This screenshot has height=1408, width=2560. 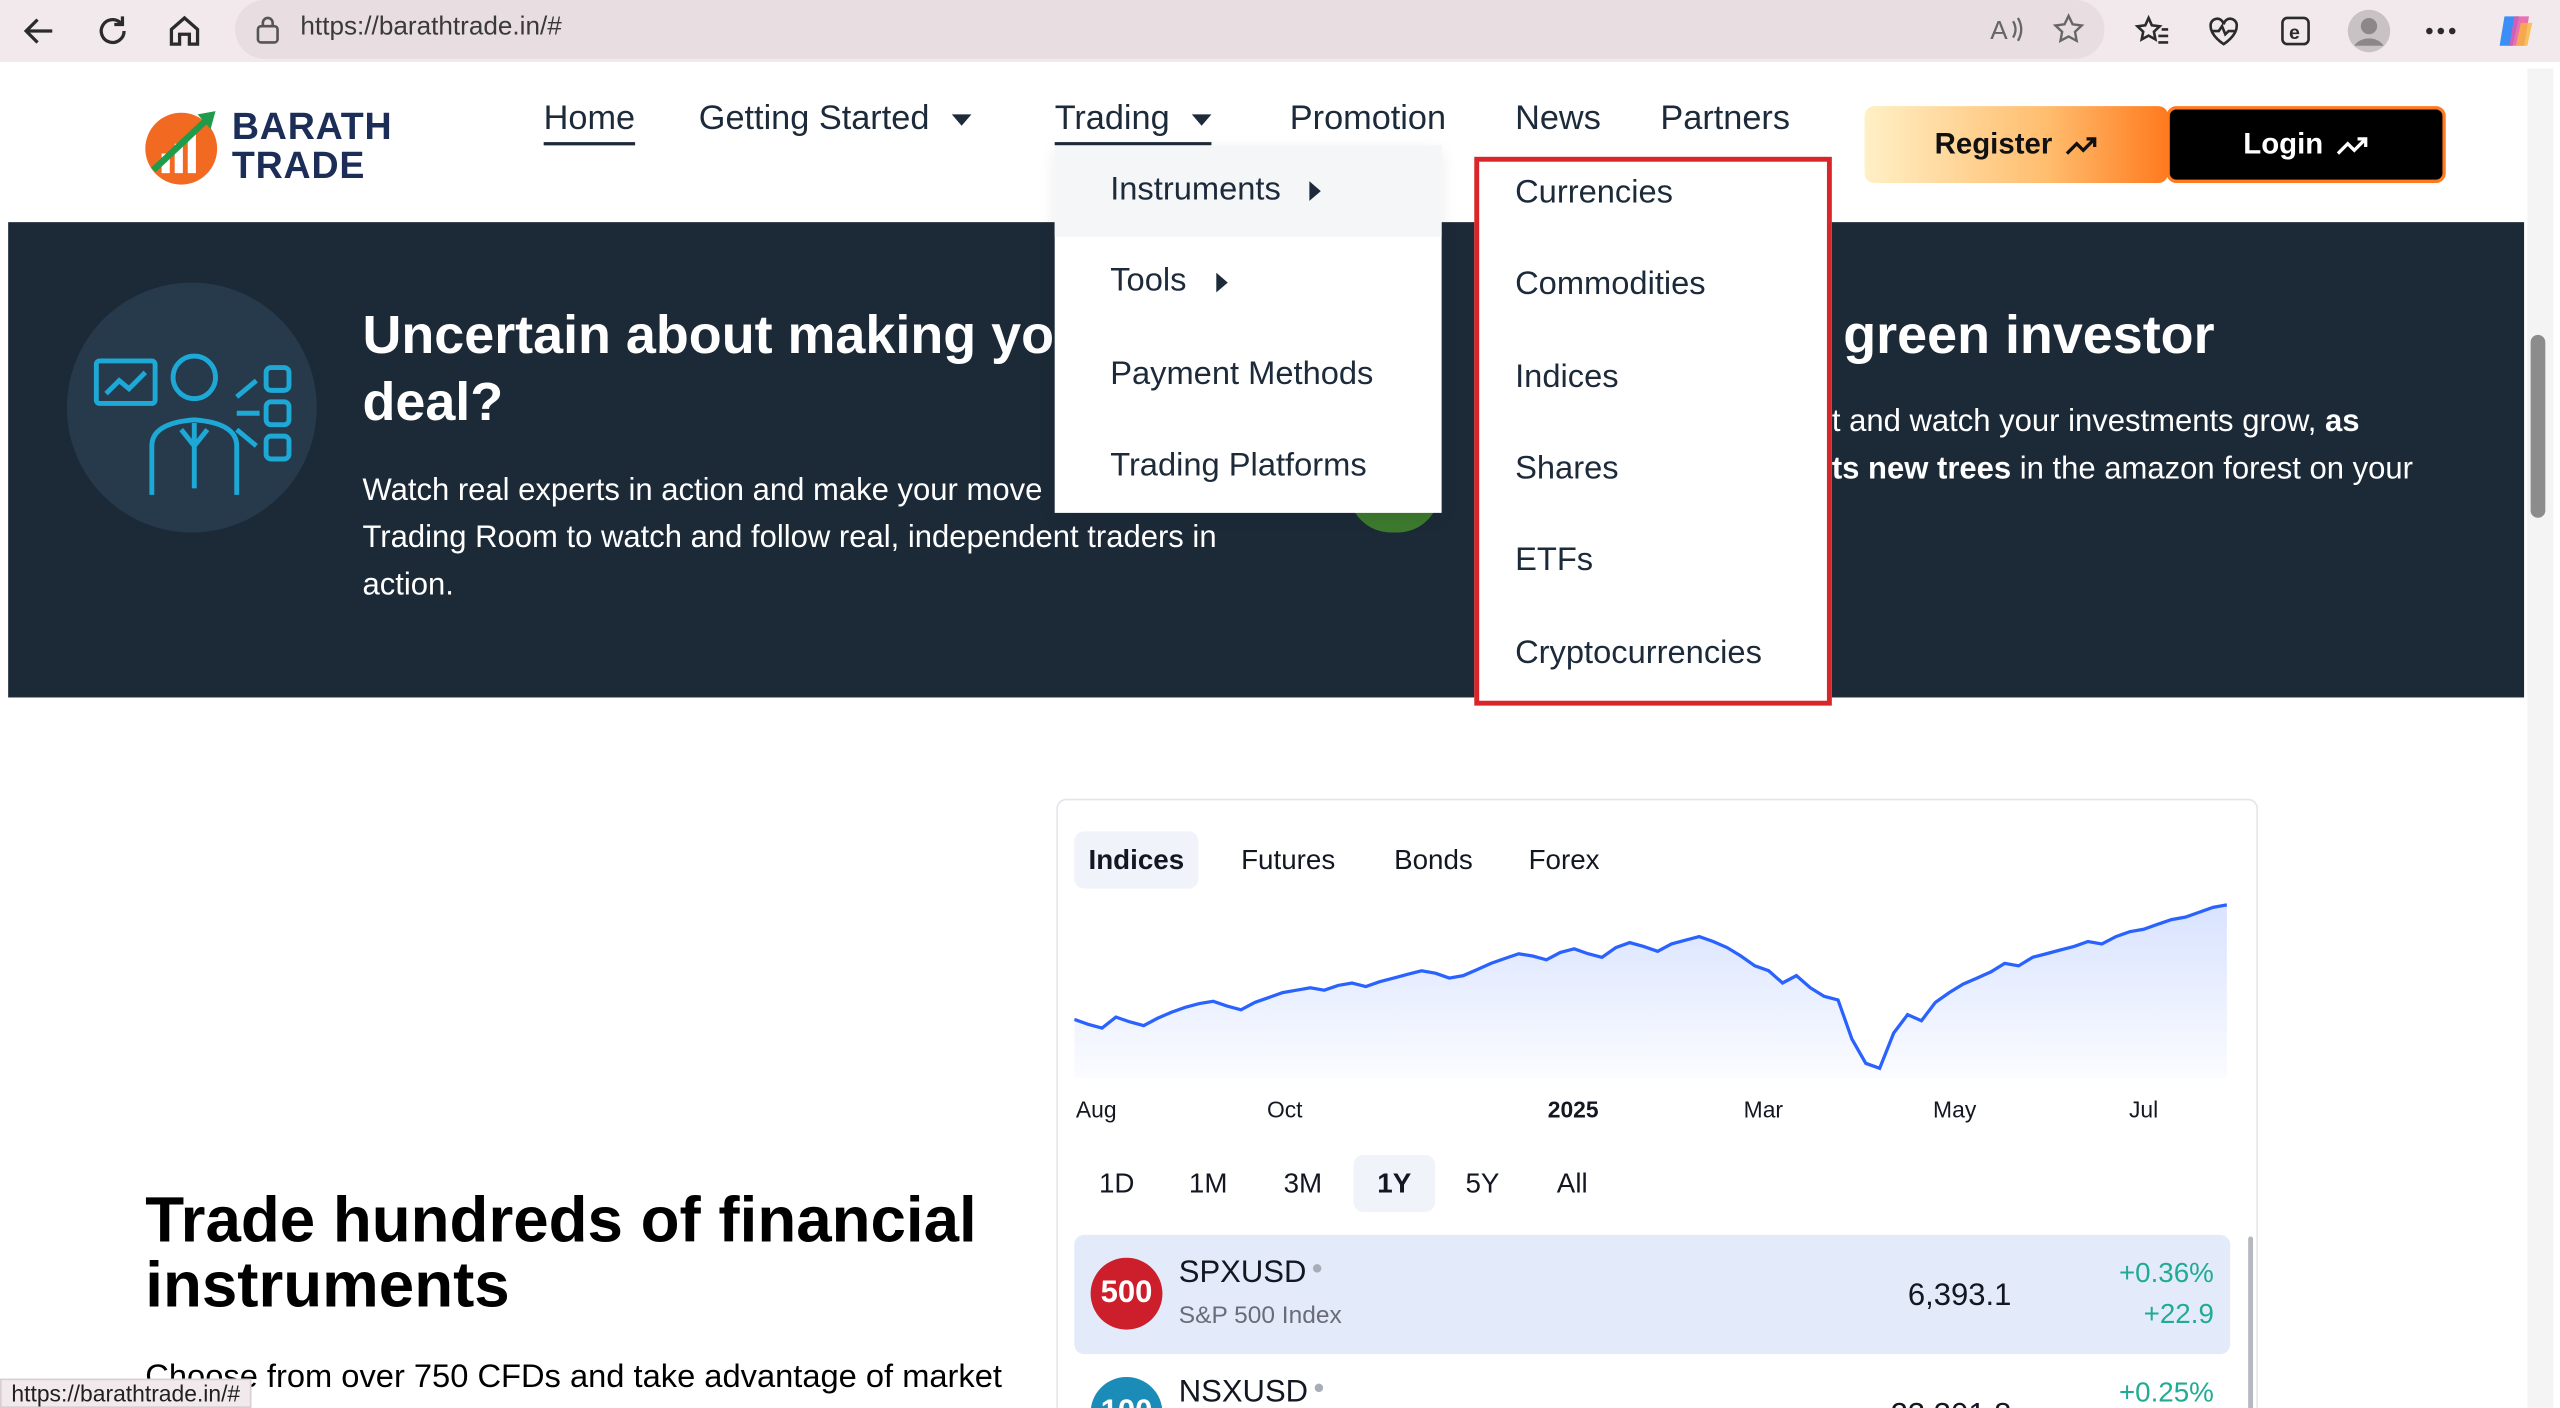 I want to click on range-5y: 5Y, so click(x=1482, y=1183).